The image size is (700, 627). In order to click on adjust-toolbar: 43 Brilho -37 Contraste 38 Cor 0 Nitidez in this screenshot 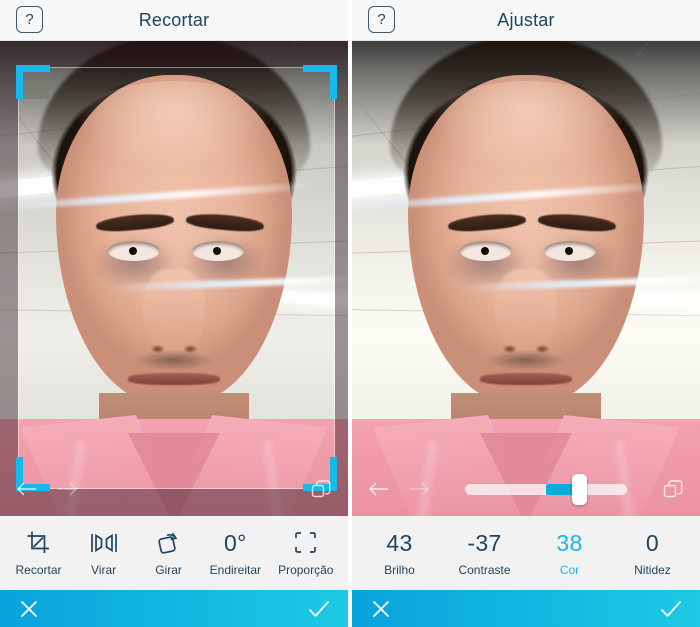, I will do `click(526, 553)`.